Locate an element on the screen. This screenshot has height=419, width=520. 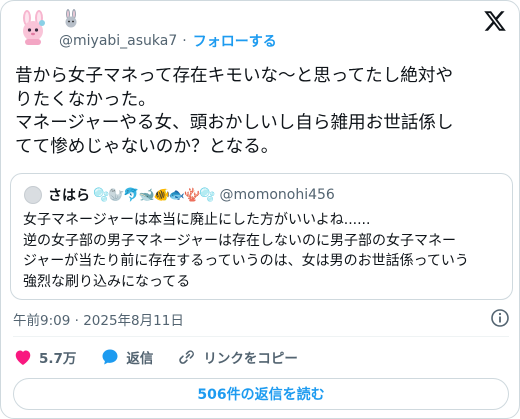
quoted-name-emoji: 🫧🦭🐬🐋🐠🐟🪸🫧 is located at coordinates (154, 195).